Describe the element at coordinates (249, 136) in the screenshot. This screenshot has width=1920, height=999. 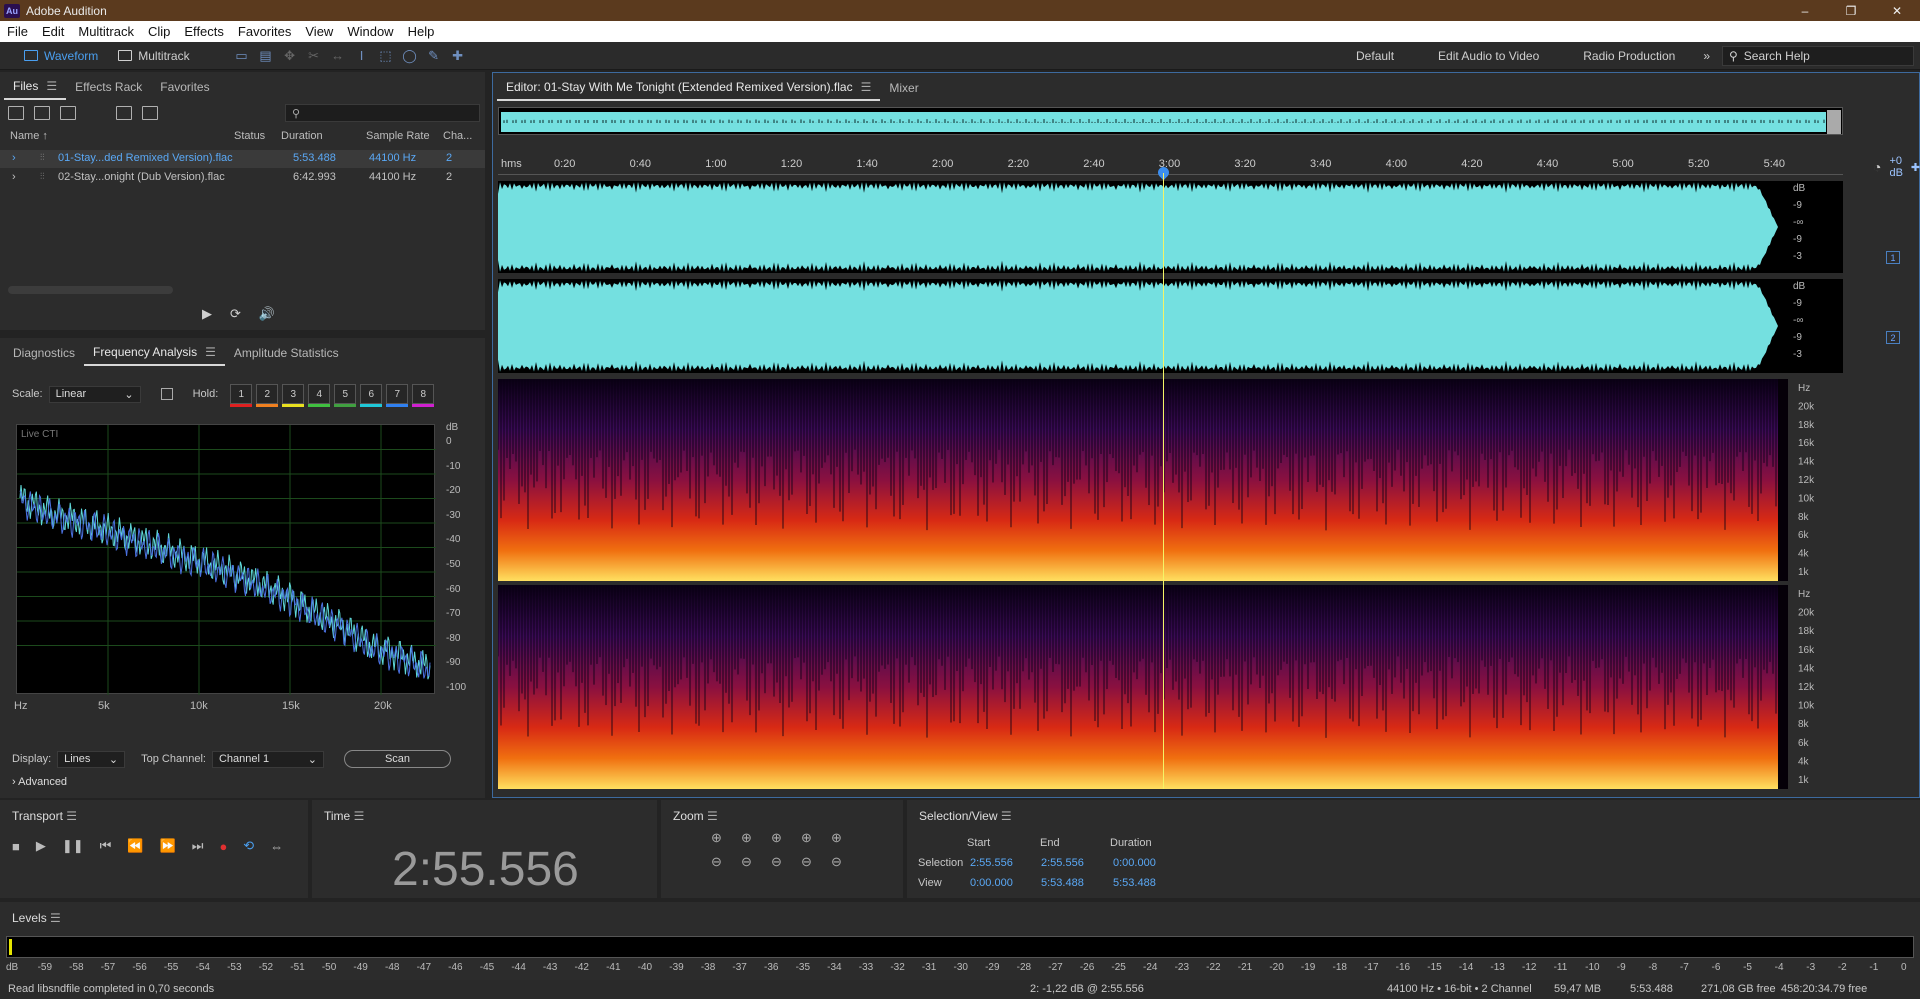
I see `col-status: Status` at that location.